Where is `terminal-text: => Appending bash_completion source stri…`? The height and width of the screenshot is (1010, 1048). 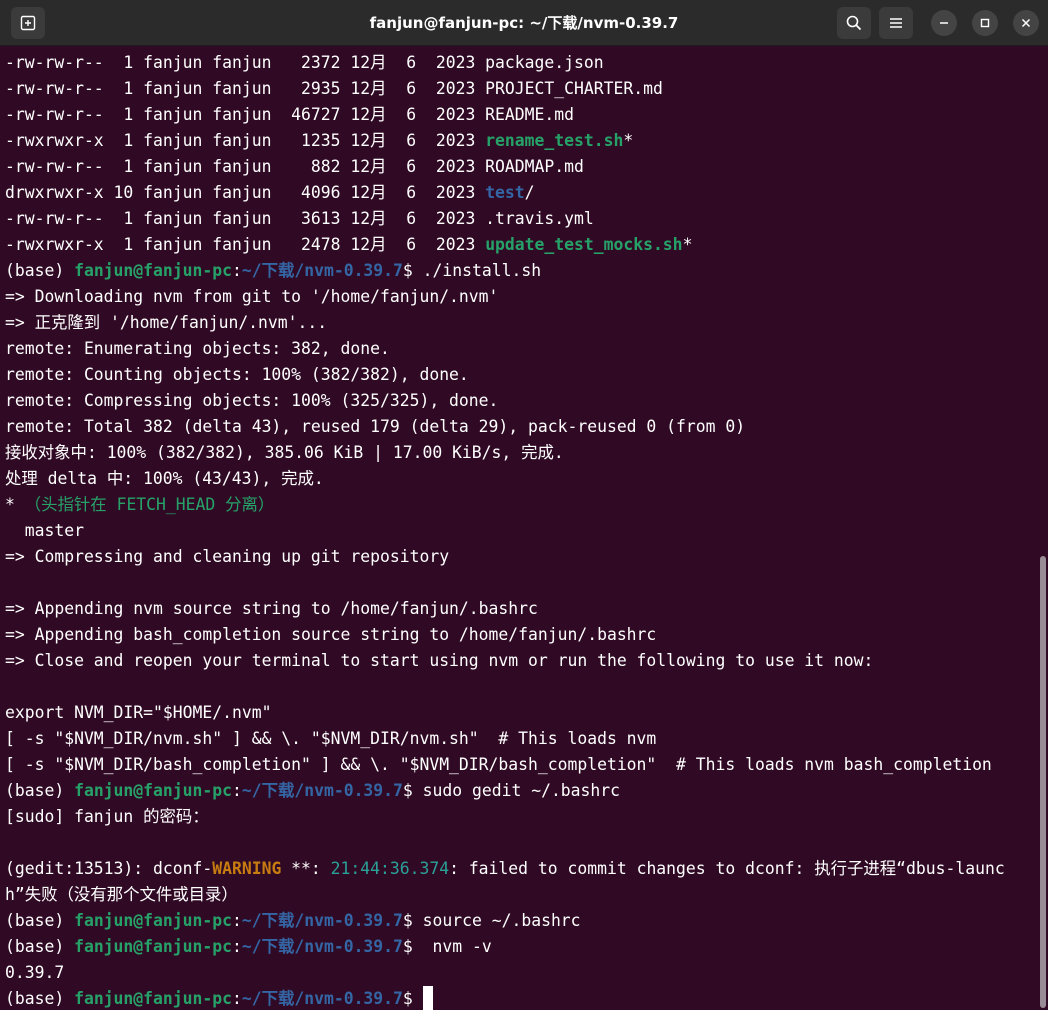 terminal-text: => Appending bash_completion source stri… is located at coordinates (331, 634).